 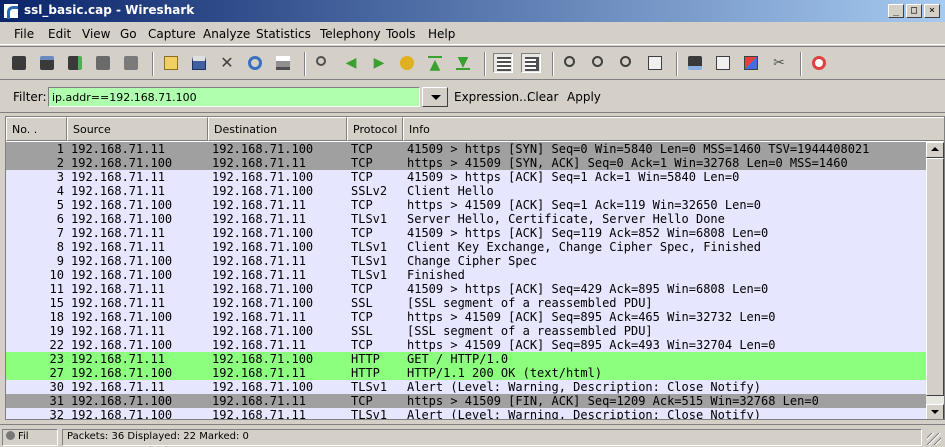 What do you see at coordinates (914, 11) in the screenshot?
I see `maximize-button: □` at bounding box center [914, 11].